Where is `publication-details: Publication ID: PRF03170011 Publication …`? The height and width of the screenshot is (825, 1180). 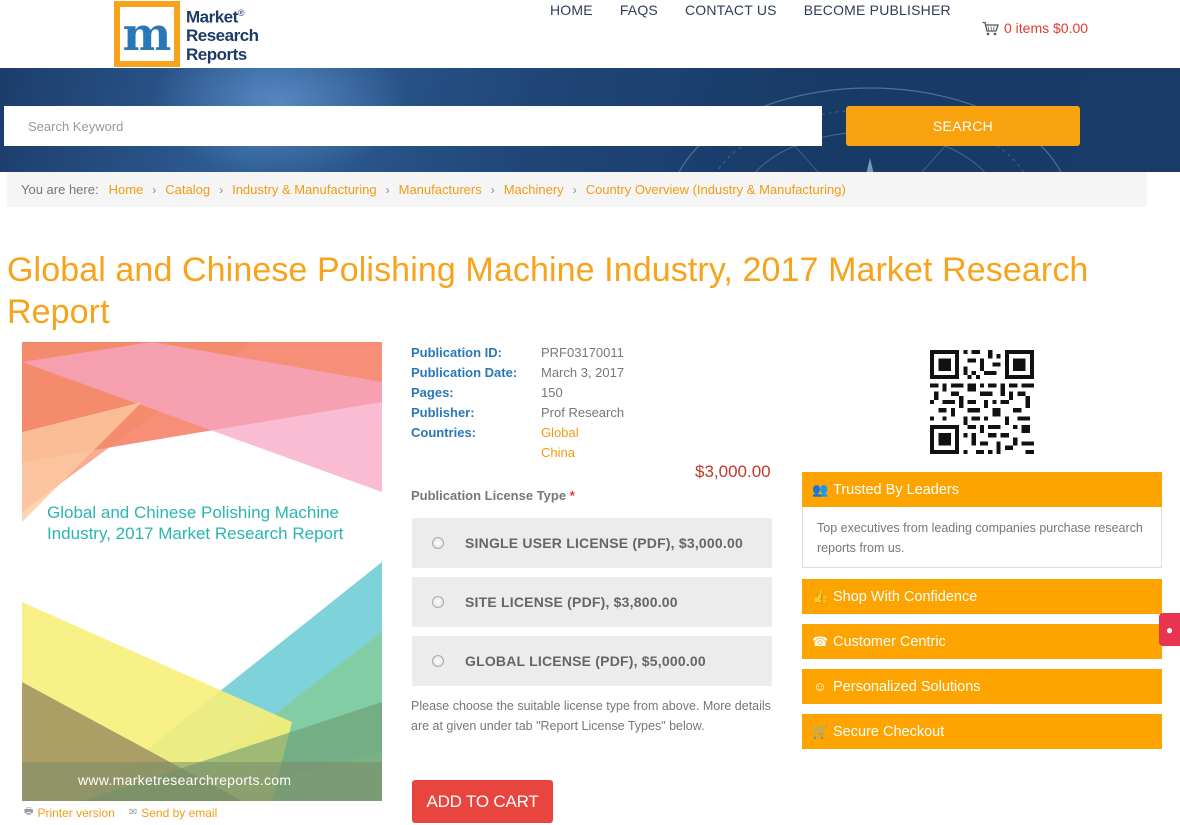 publication-details: Publication ID: PRF03170011 Publication … is located at coordinates (517, 403).